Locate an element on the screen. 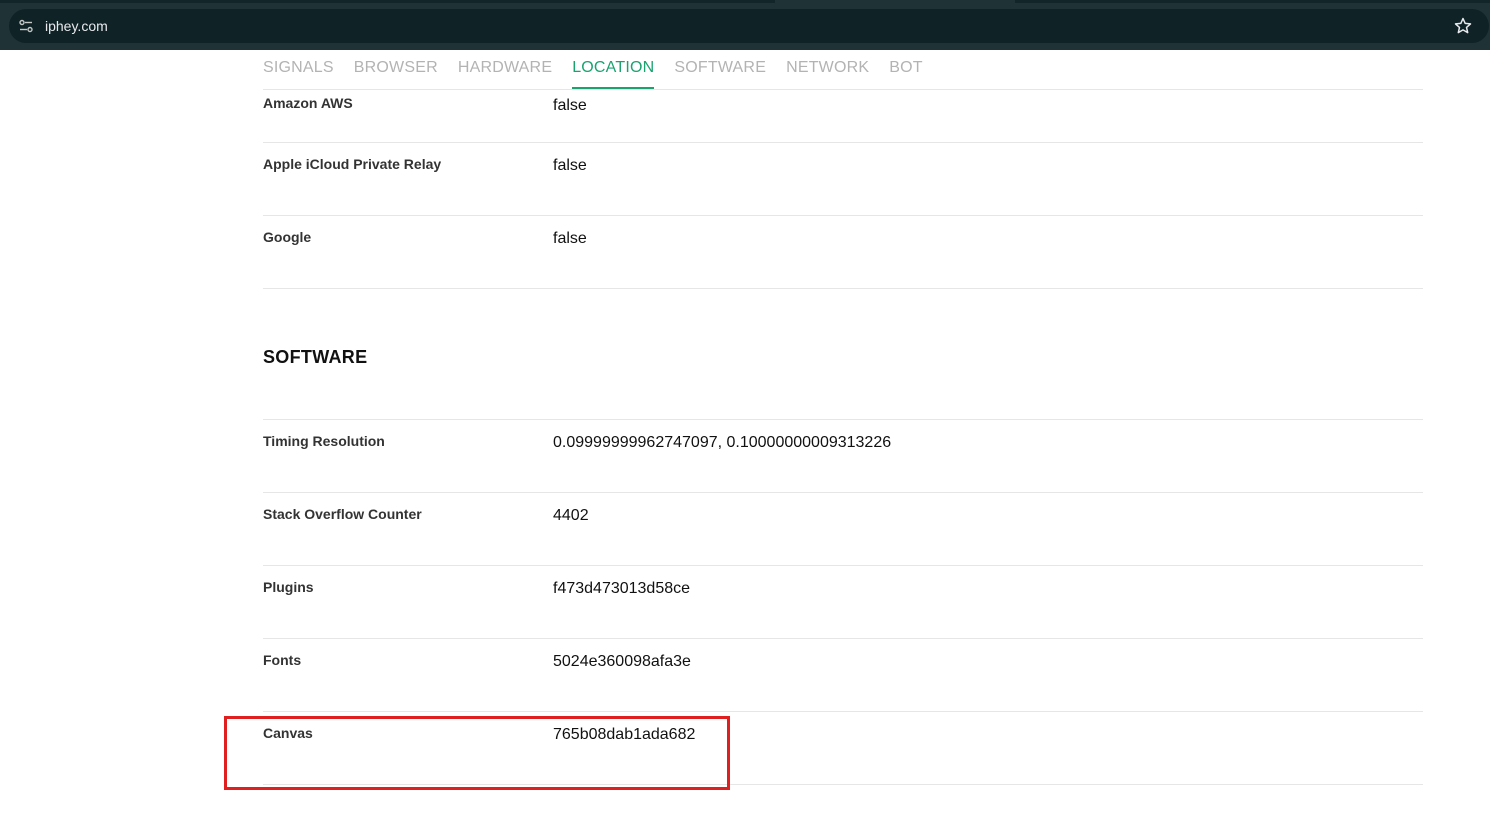  tab-signals: SIGNALS is located at coordinates (298, 69).